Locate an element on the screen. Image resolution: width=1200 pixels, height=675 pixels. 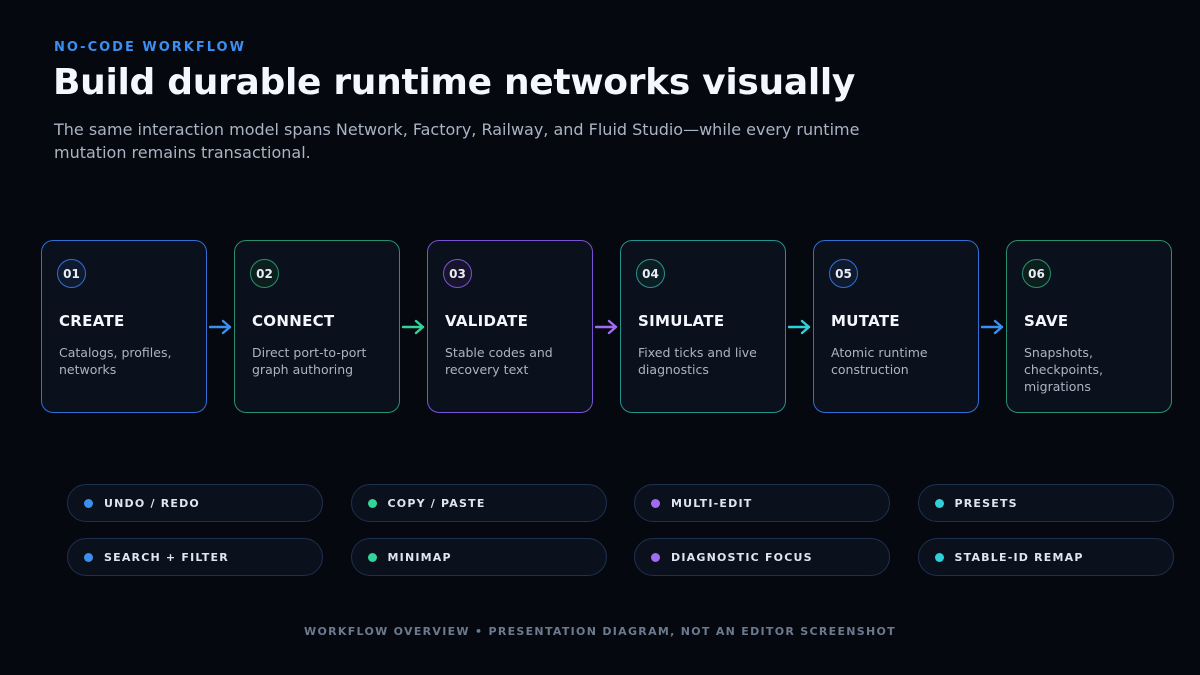
chip-label: UNDO / REDO is located at coordinates (152, 503).